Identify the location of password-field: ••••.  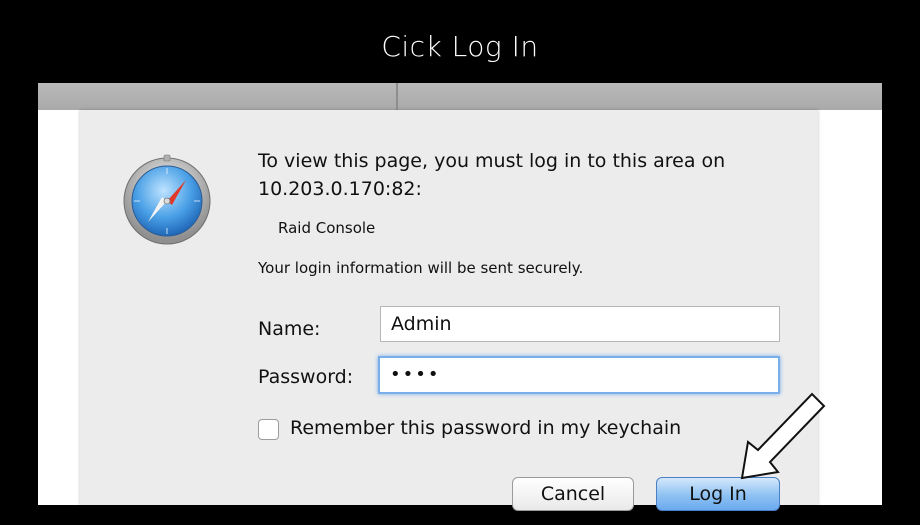
(579, 375).